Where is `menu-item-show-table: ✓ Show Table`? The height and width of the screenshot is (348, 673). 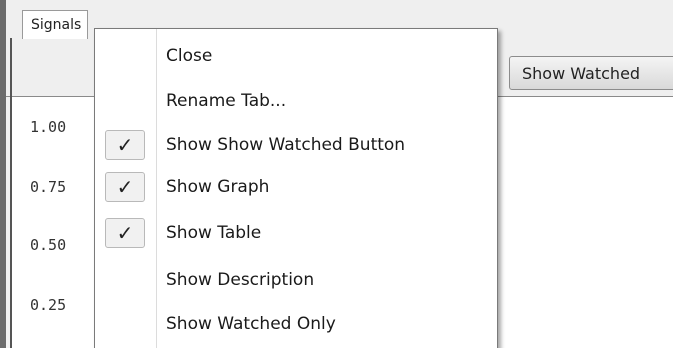
menu-item-show-table: ✓ Show Table is located at coordinates (296, 233).